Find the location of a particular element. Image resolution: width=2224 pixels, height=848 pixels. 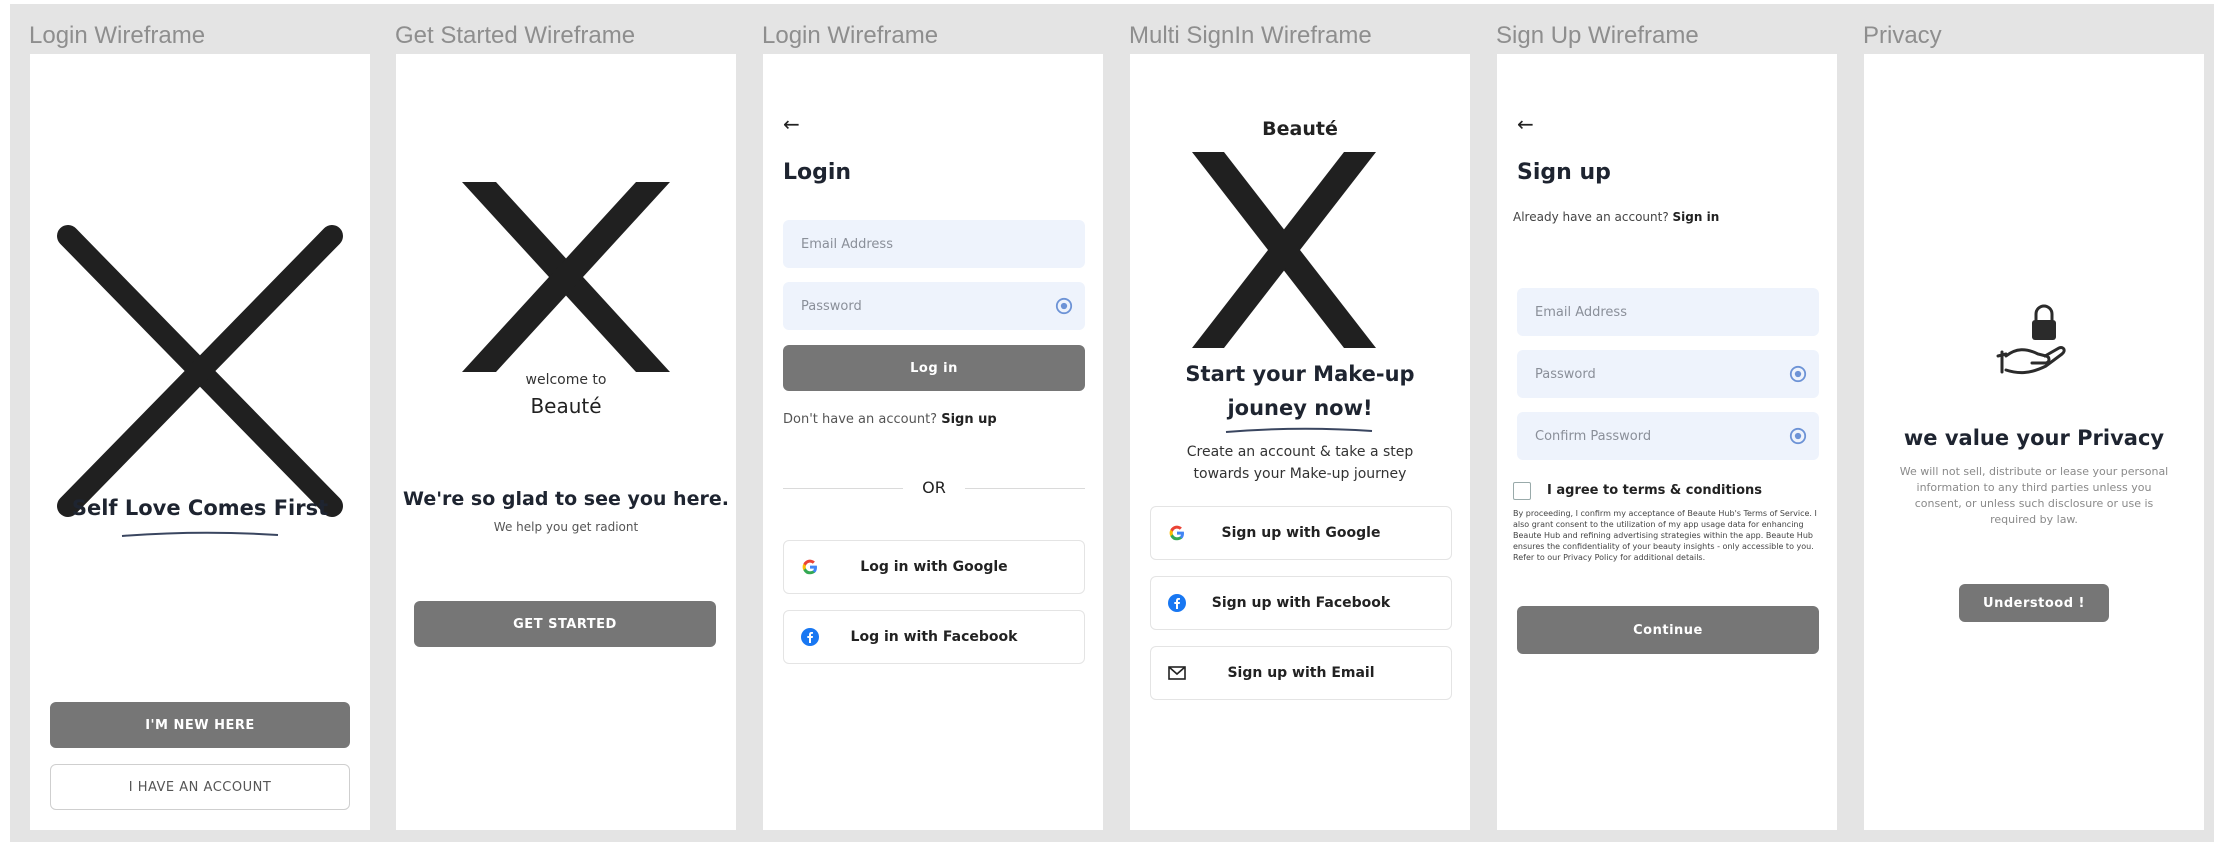

google-signup-label: Sign up with Google is located at coordinates (1301, 533).